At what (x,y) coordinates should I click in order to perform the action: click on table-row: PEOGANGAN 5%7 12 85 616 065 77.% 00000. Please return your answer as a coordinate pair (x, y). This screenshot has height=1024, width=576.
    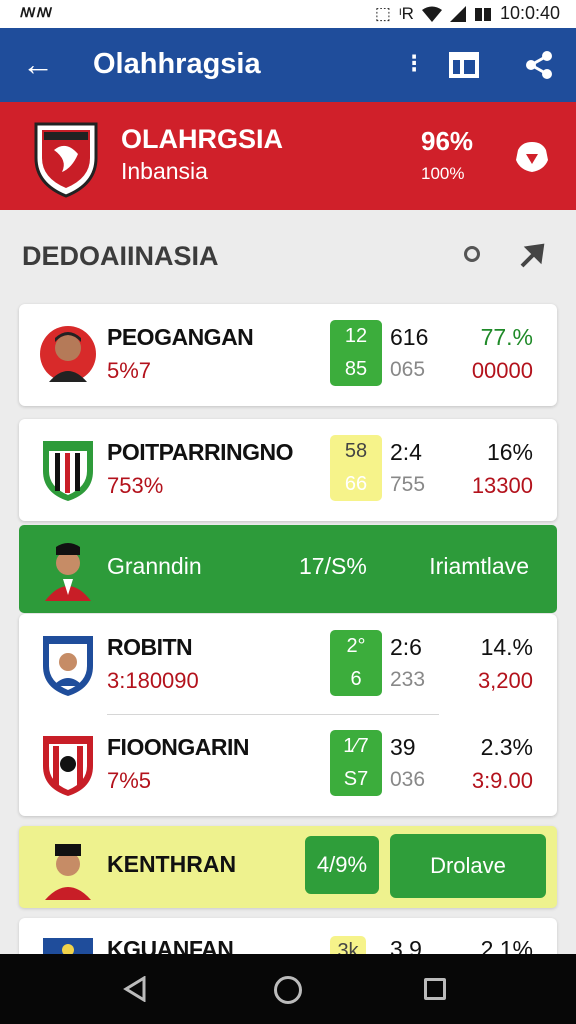
    Looking at the image, I should click on (288, 354).